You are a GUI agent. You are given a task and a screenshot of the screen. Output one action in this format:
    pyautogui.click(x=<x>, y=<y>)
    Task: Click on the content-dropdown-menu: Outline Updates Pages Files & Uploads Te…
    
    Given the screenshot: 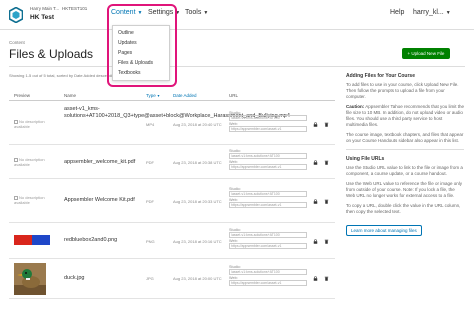 What is the action you would take?
    pyautogui.click(x=141, y=53)
    